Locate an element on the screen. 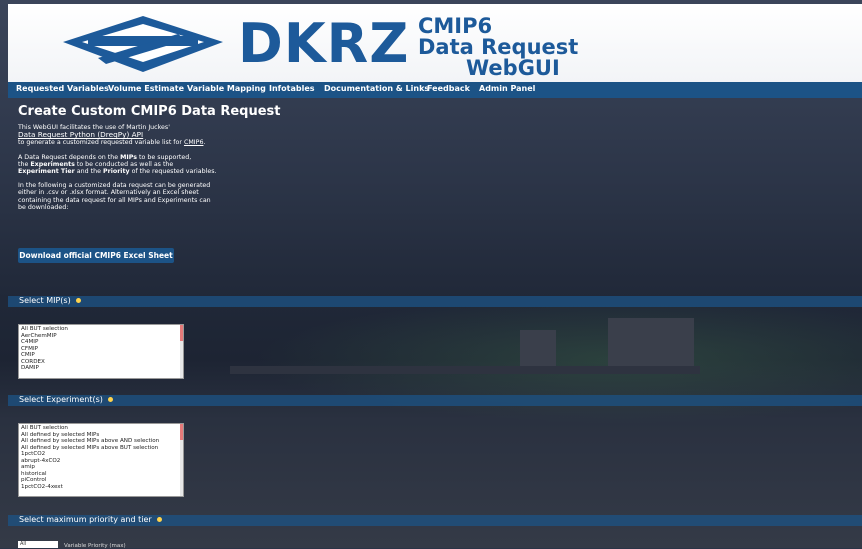 Image resolution: width=862 pixels, height=549 pixels. nav-infotables: Infotables is located at coordinates (292, 88).